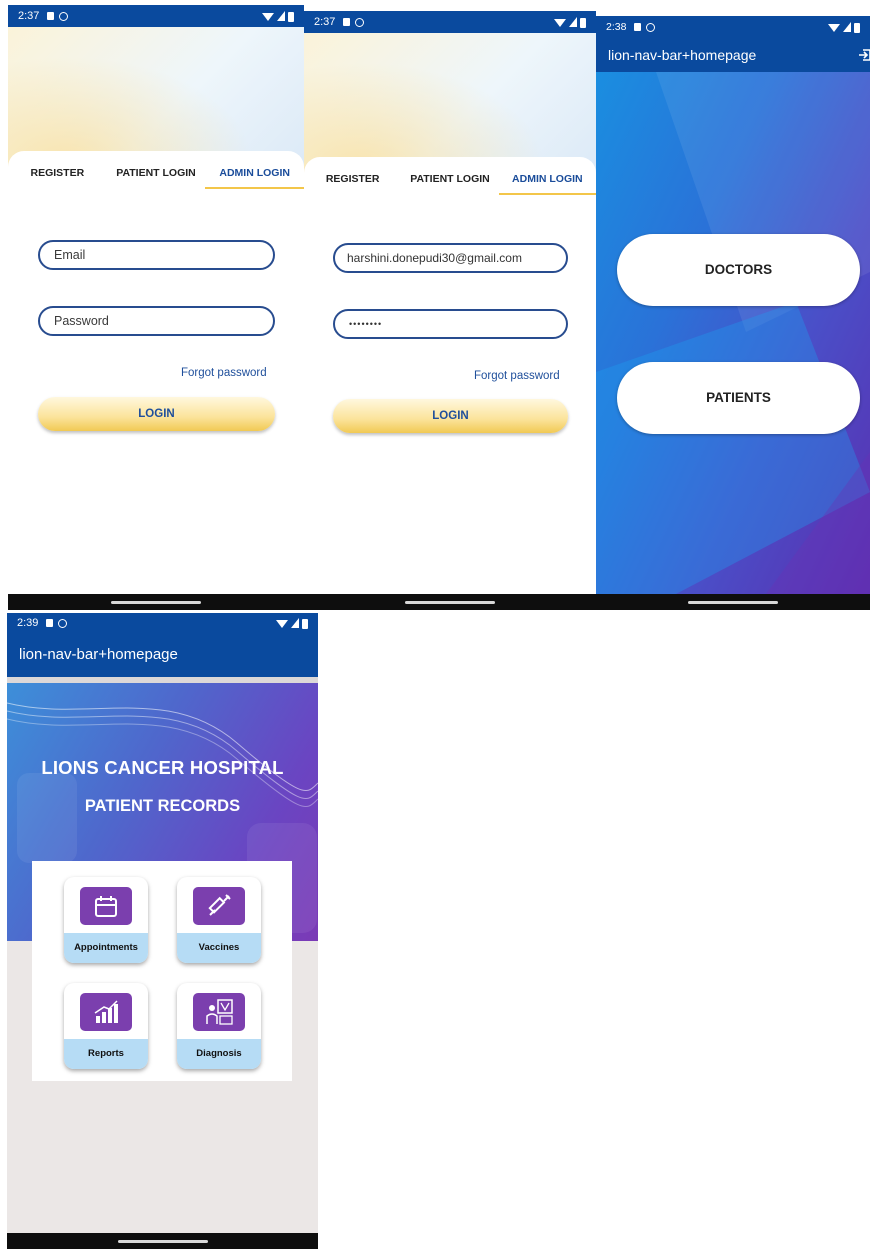 The height and width of the screenshot is (1249, 870). I want to click on status-bar: 2:39, so click(162, 623).